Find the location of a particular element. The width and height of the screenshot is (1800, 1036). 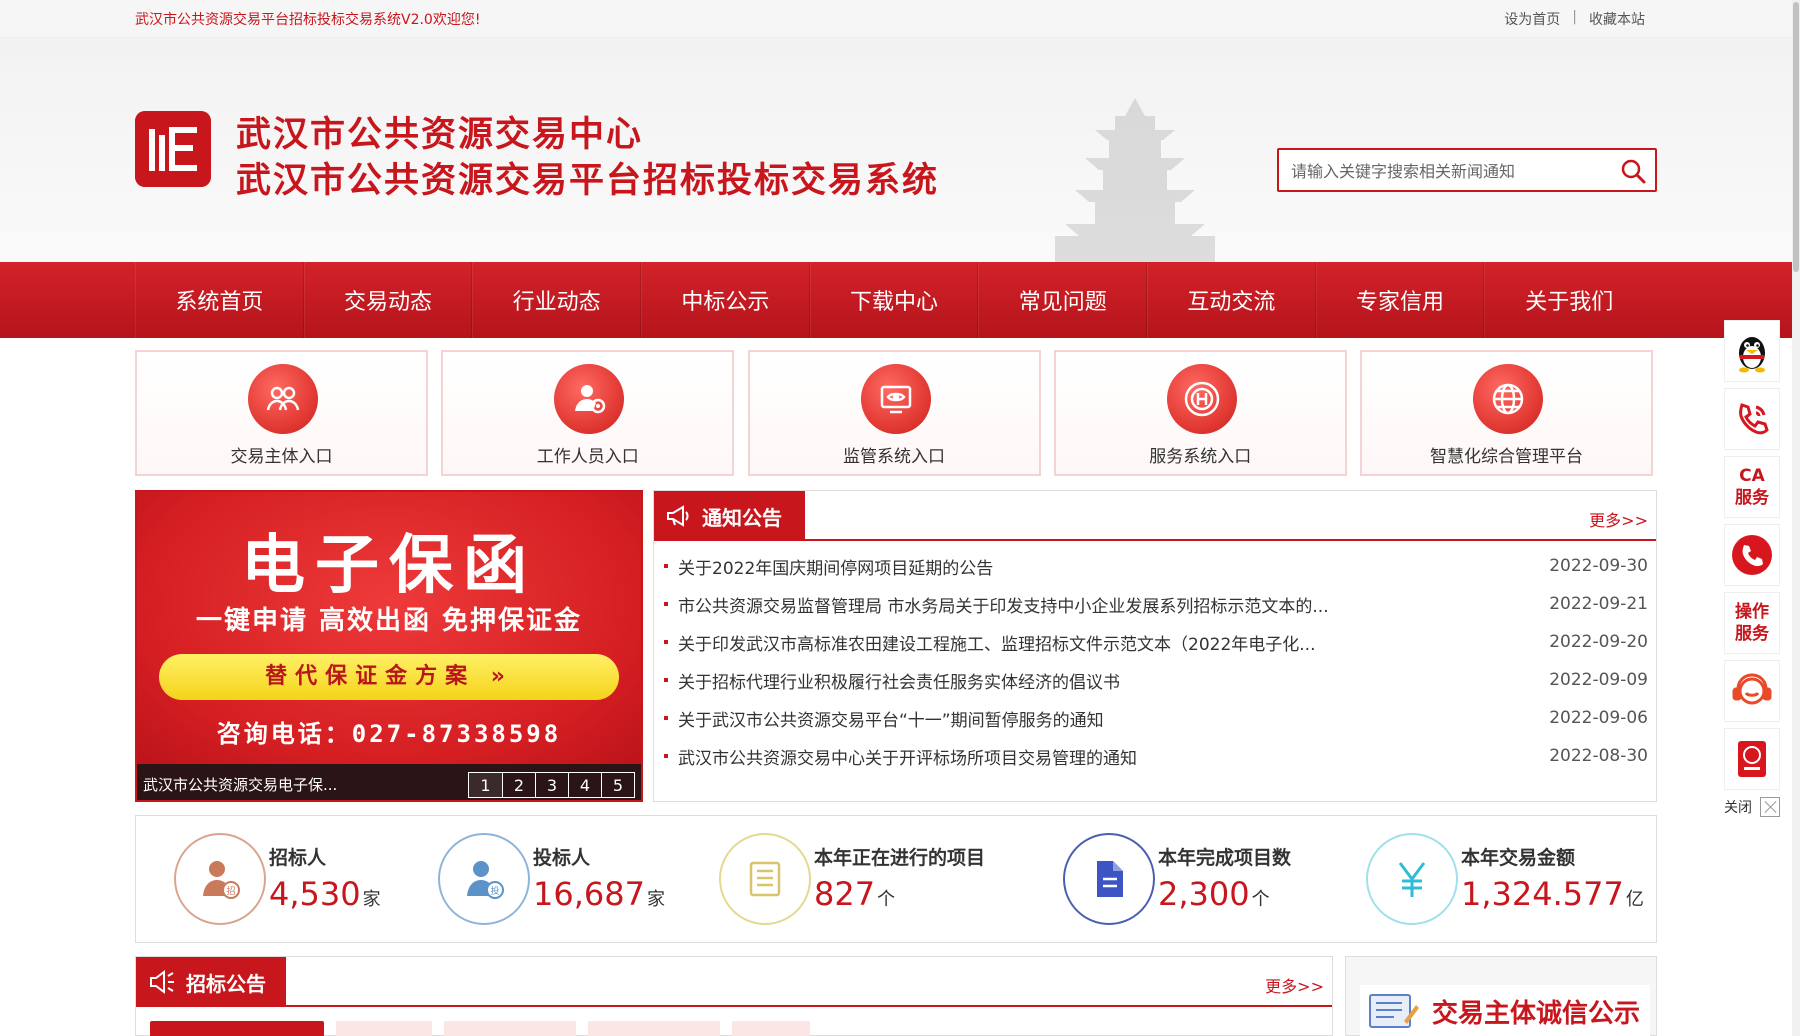

pager-button-4: 4 is located at coordinates (584, 785).